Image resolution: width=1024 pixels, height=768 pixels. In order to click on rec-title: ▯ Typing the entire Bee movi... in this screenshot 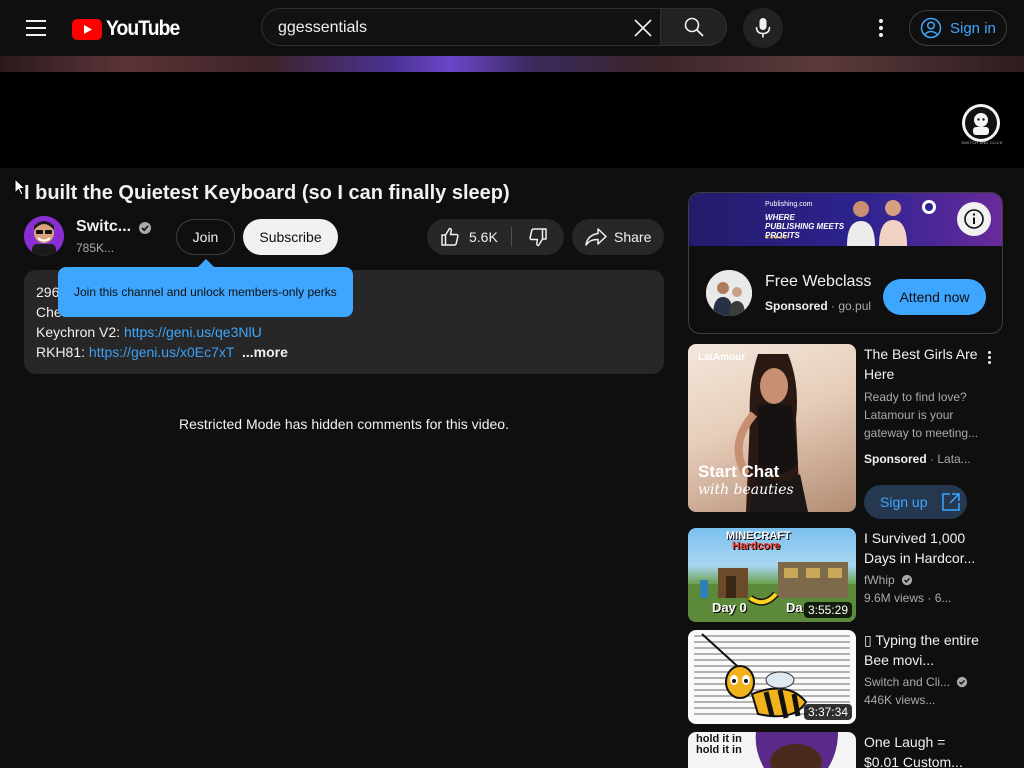, I will do `click(923, 650)`.